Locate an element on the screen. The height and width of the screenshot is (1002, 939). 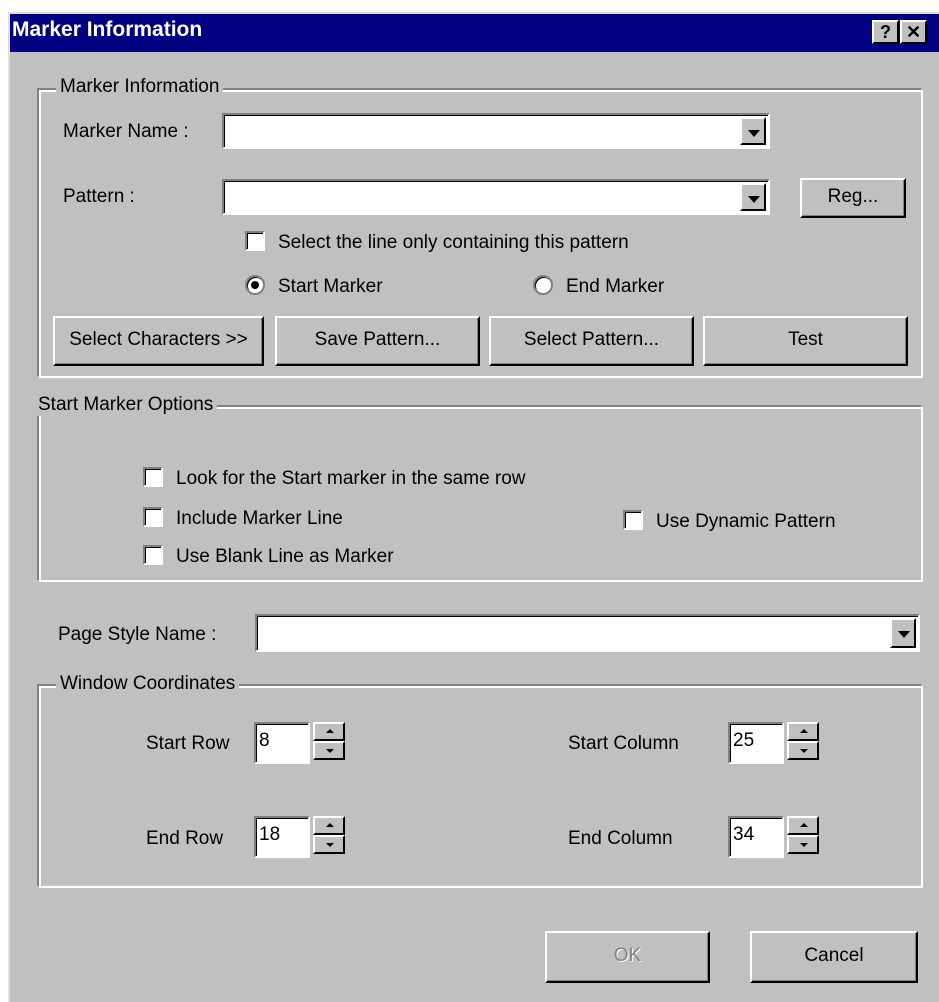
end-row-label: End Row is located at coordinates (185, 838).